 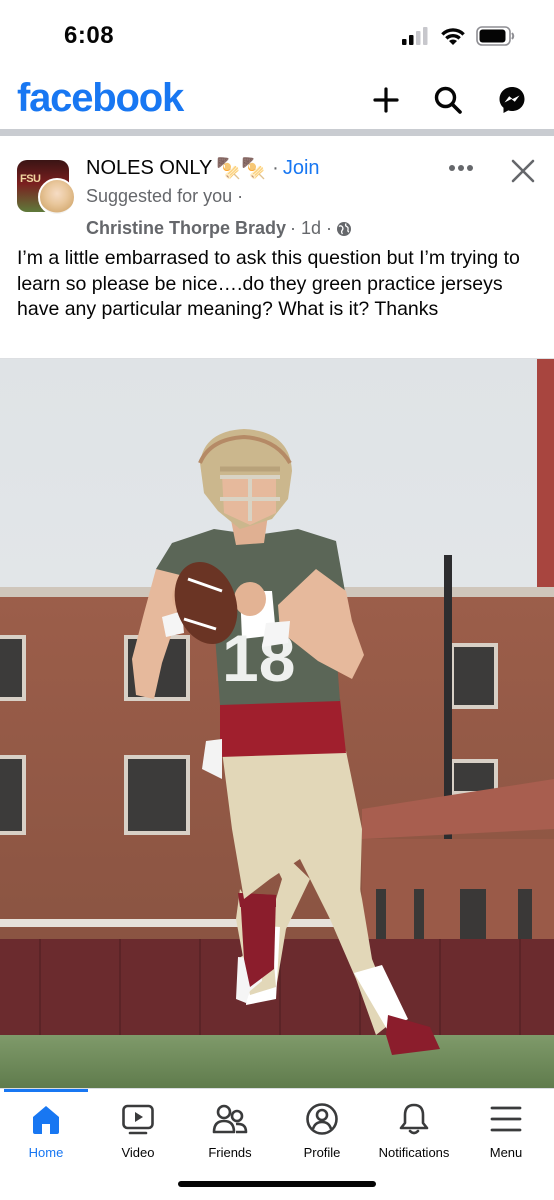 What do you see at coordinates (277, 132) in the screenshot?
I see `header-divider` at bounding box center [277, 132].